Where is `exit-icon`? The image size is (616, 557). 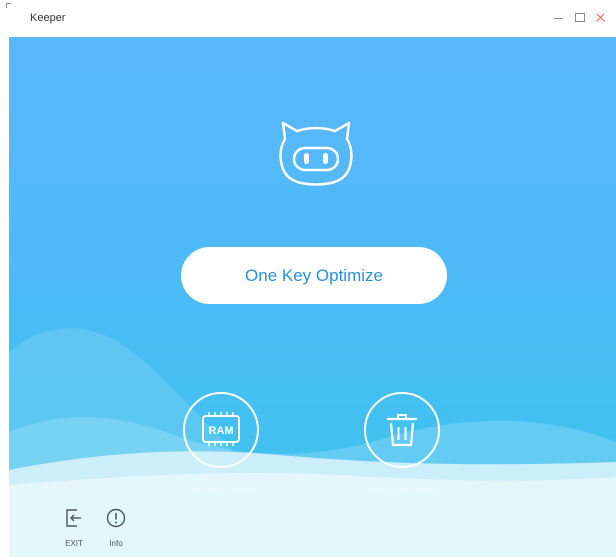 exit-icon is located at coordinates (73, 518).